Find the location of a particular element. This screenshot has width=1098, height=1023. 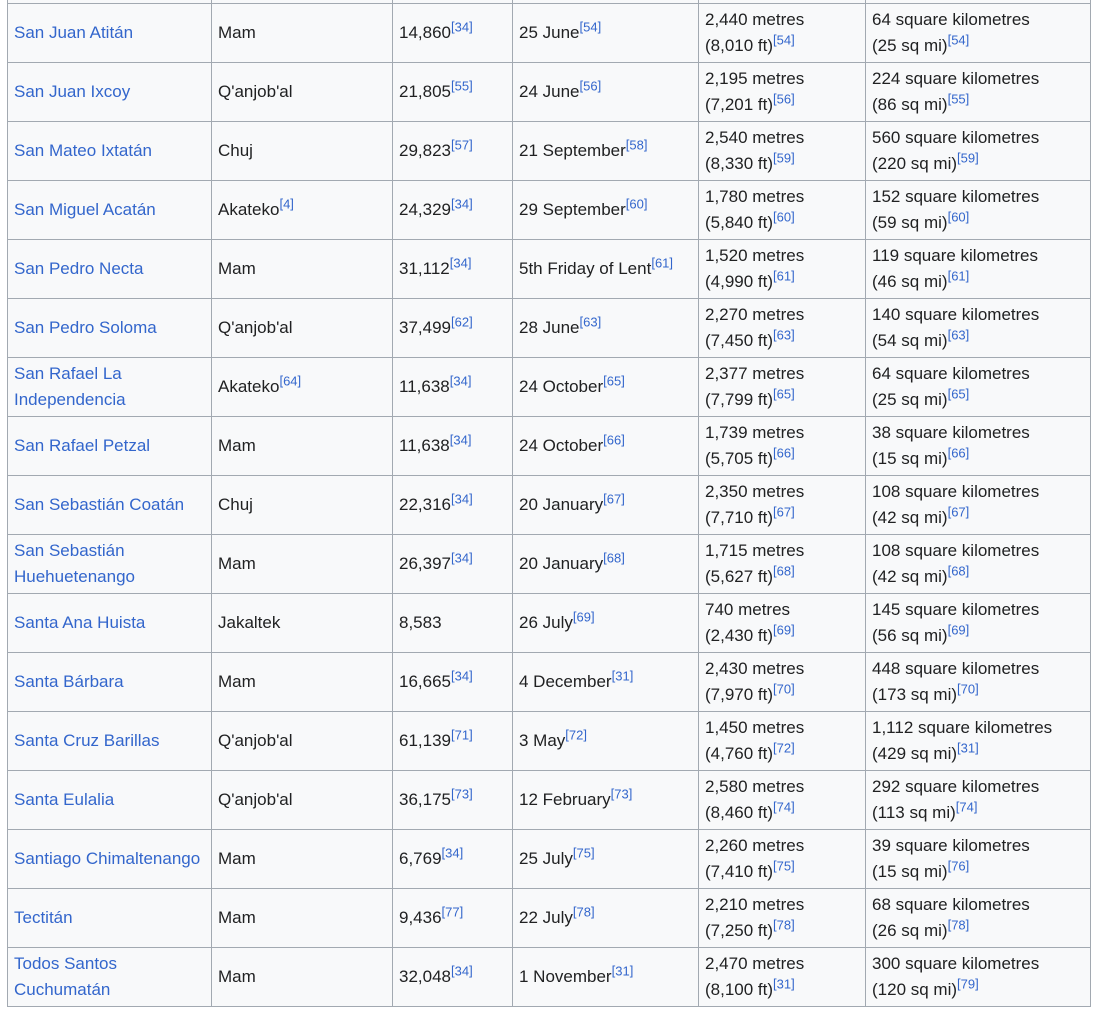

population-text: 24,329 is located at coordinates (425, 209).